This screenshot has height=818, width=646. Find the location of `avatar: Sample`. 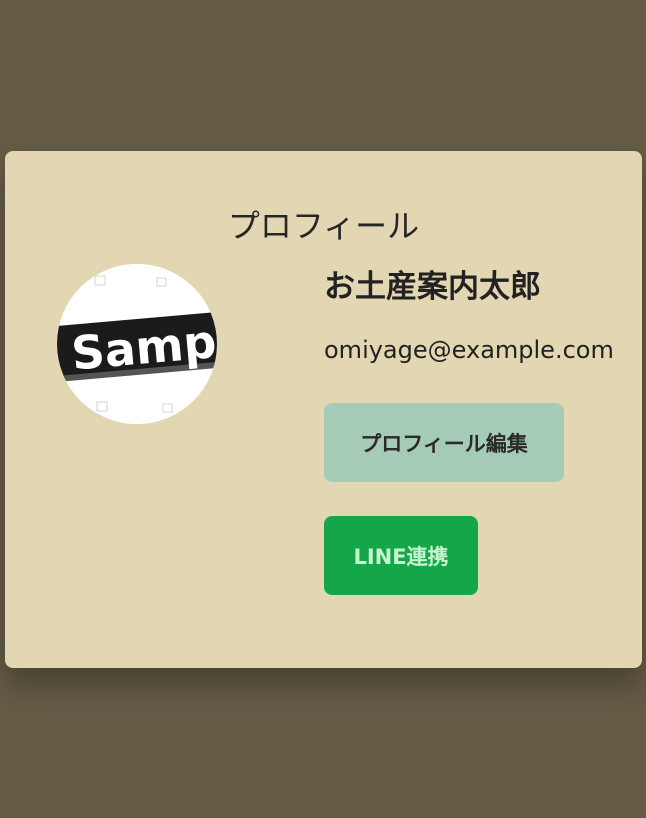

avatar: Sample is located at coordinates (137, 344).